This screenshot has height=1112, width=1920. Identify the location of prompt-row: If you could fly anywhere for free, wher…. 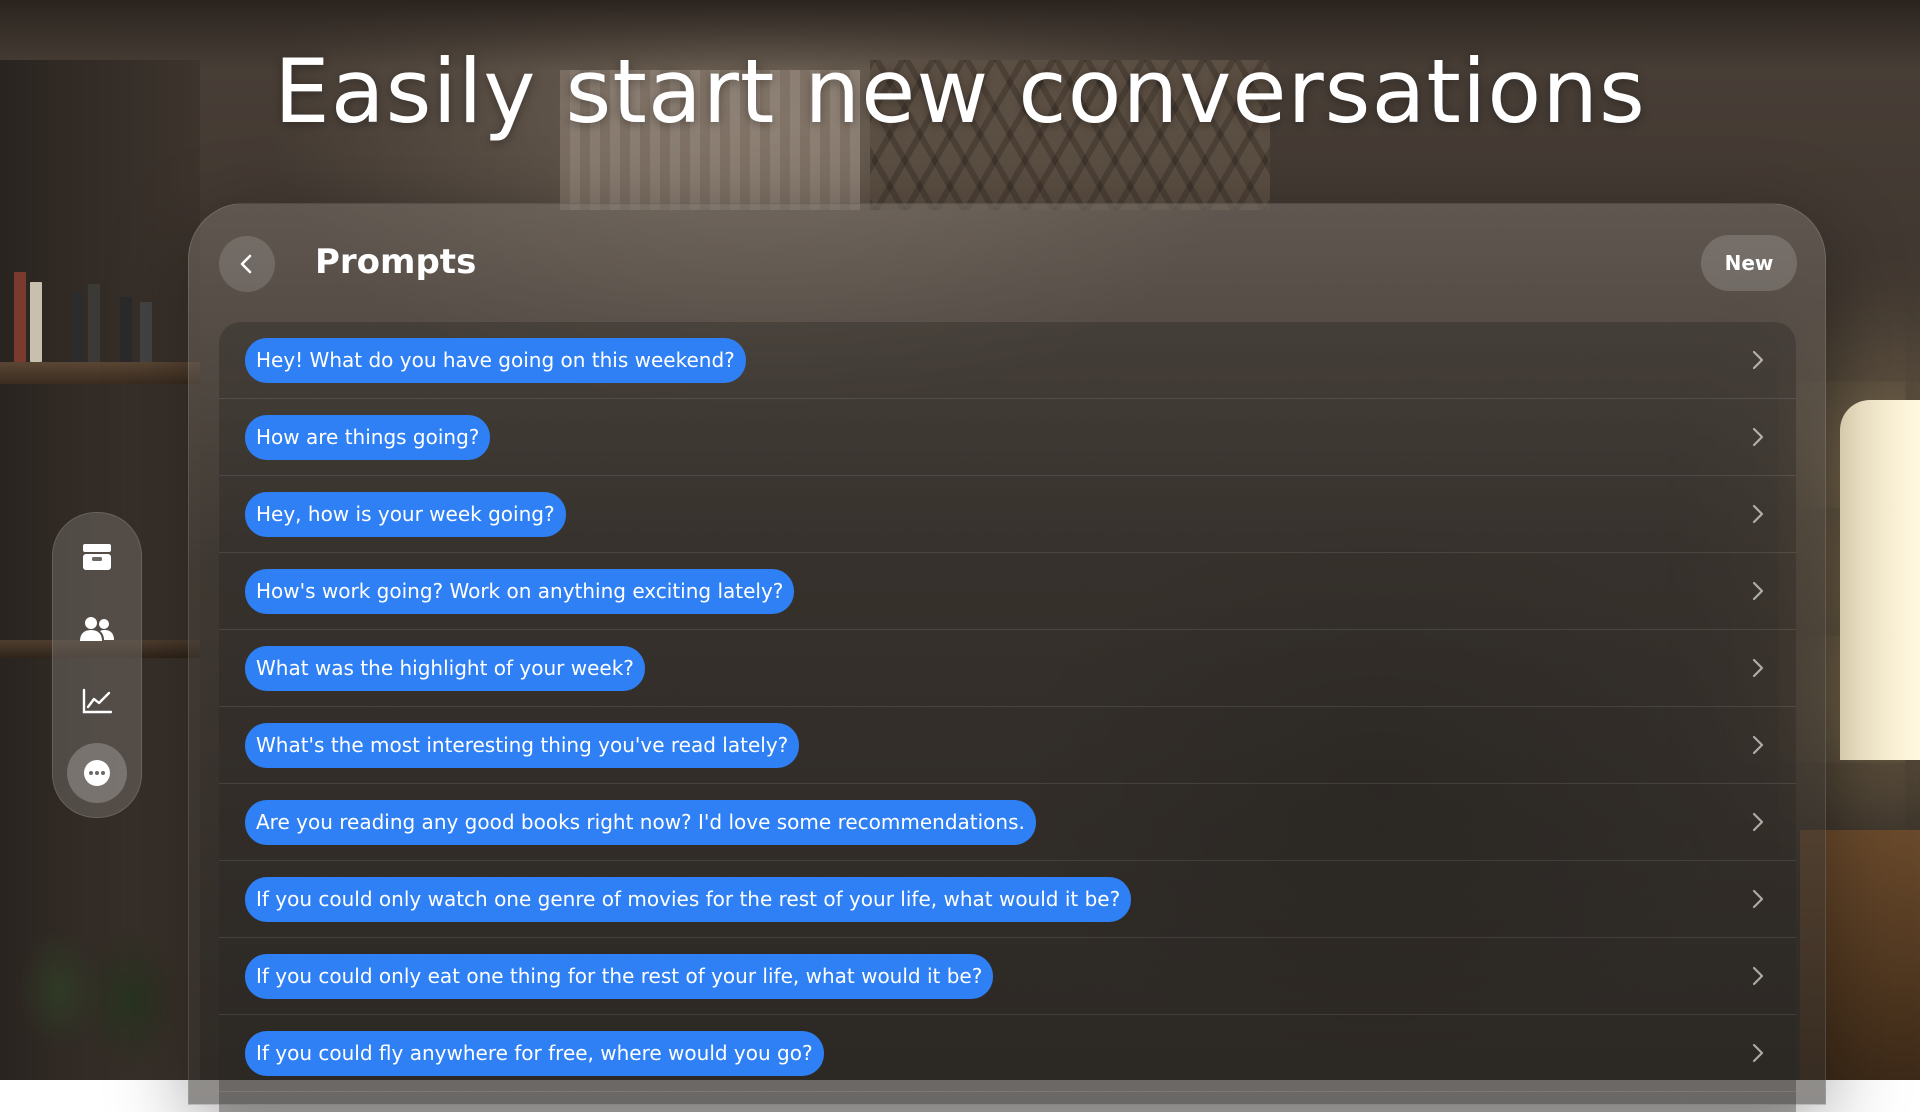
(1007, 1053).